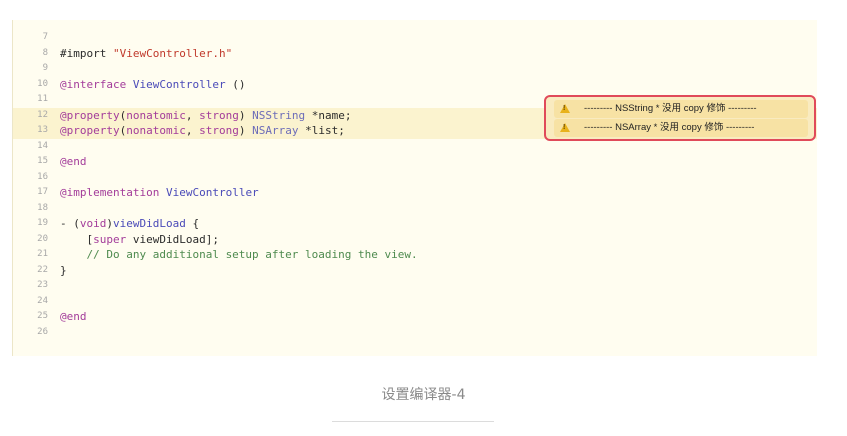  Describe the element at coordinates (42, 300) in the screenshot. I see `line-number: 24` at that location.